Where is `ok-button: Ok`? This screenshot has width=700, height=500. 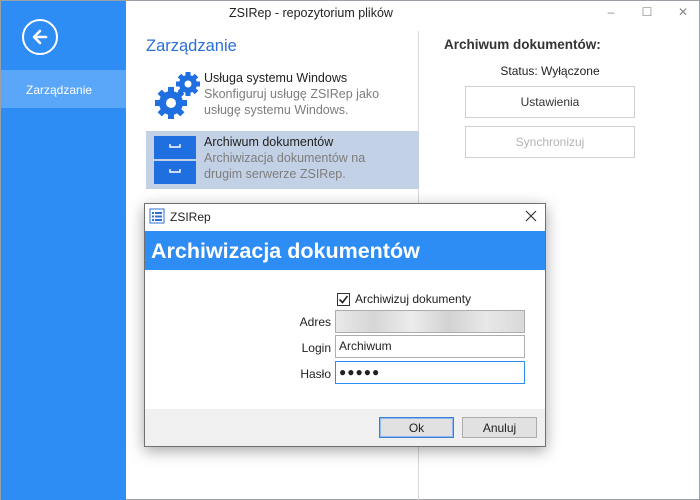
ok-button: Ok is located at coordinates (416, 427).